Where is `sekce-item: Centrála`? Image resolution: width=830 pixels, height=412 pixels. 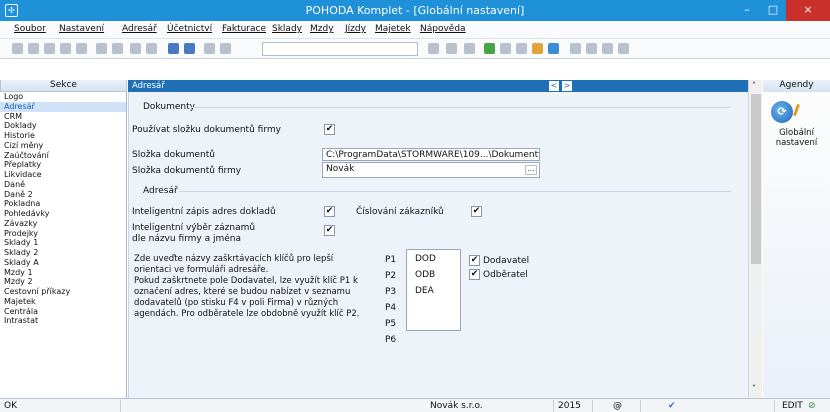 sekce-item: Centrála is located at coordinates (63, 312).